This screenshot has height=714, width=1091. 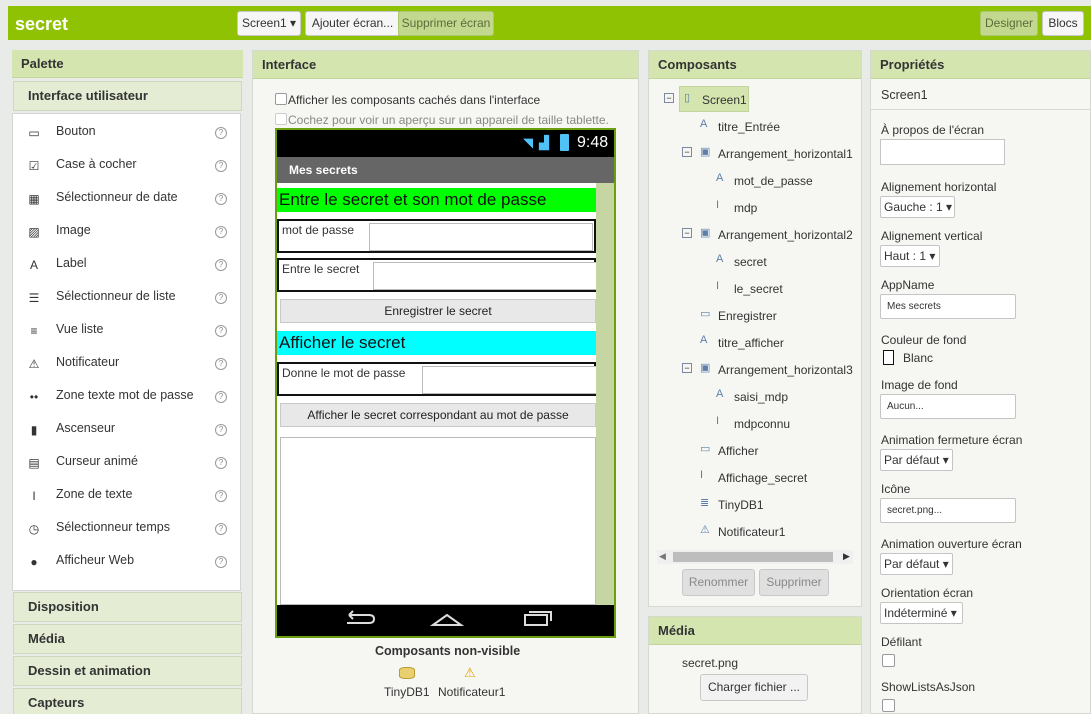 I want to click on about-textarea, so click(x=942, y=152).